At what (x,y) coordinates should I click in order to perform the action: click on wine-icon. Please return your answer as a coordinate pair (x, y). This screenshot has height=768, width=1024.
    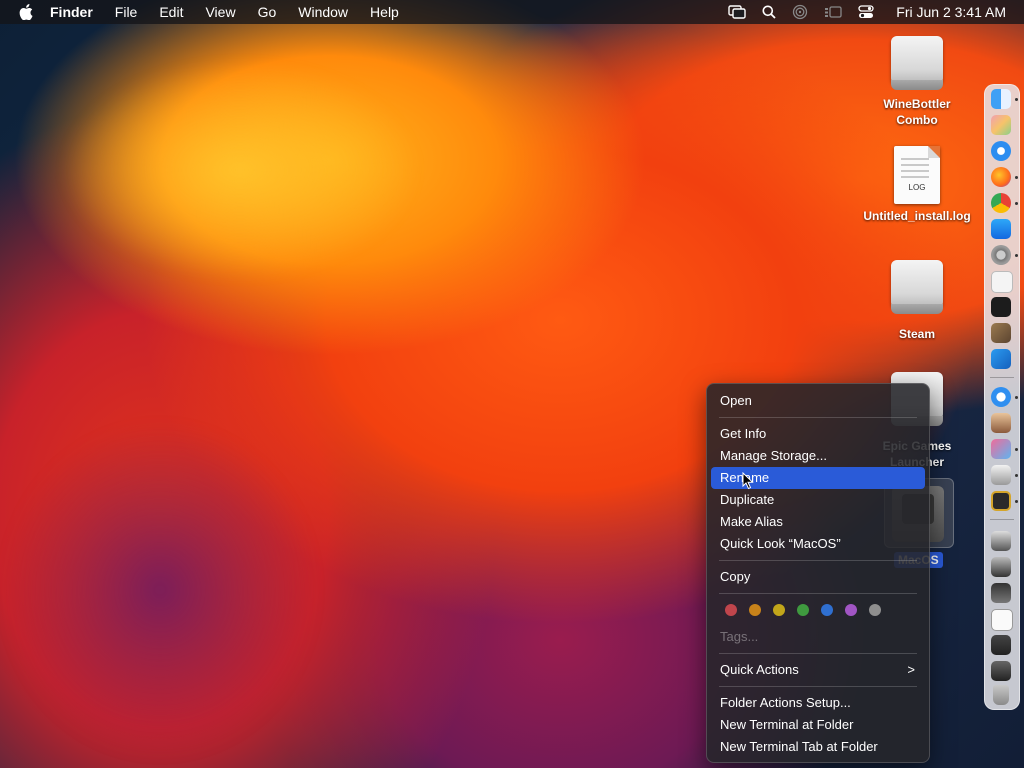
    Looking at the image, I should click on (1001, 423).